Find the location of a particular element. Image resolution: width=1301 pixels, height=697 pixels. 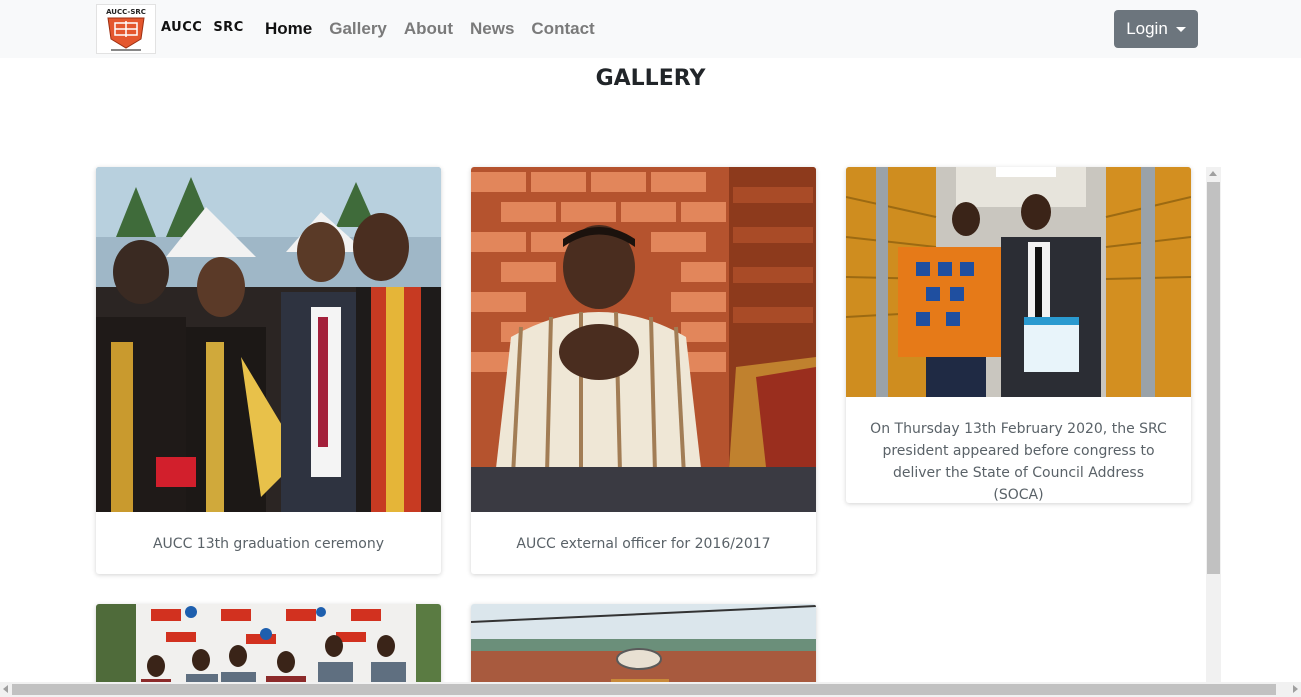

nav-gallery: Gallery is located at coordinates (358, 29).